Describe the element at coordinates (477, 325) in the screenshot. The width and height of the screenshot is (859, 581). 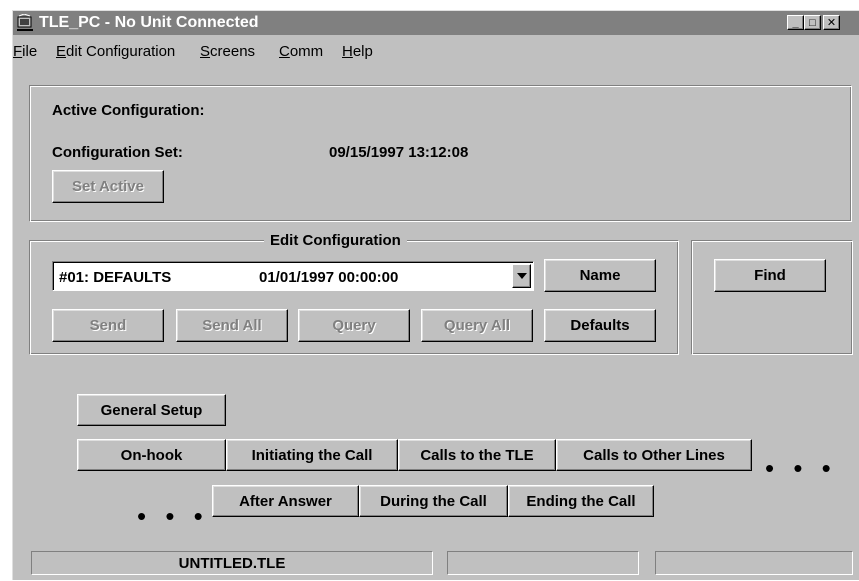
I see `query-all-button: Query All` at that location.